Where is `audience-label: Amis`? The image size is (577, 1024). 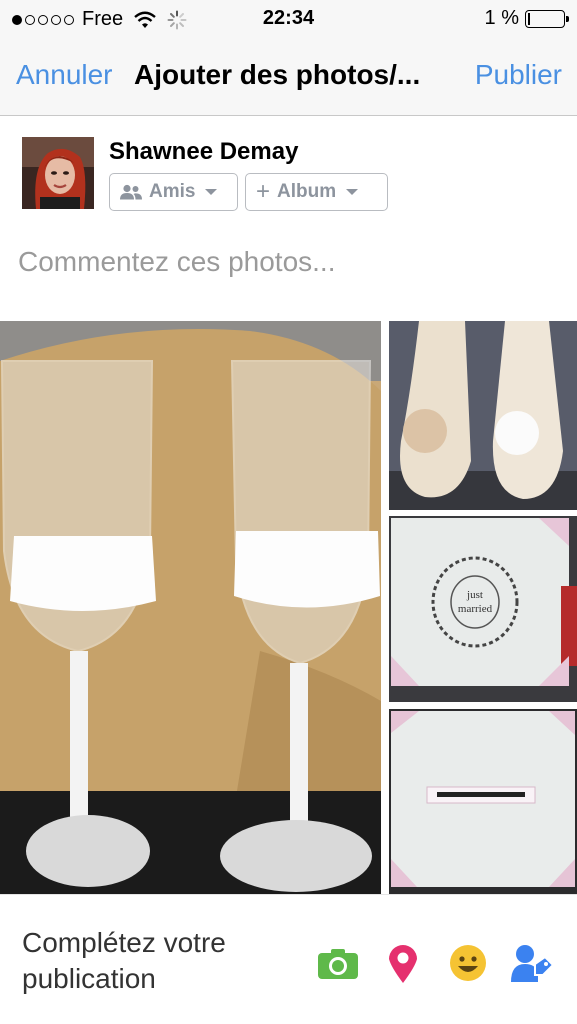 audience-label: Amis is located at coordinates (172, 191).